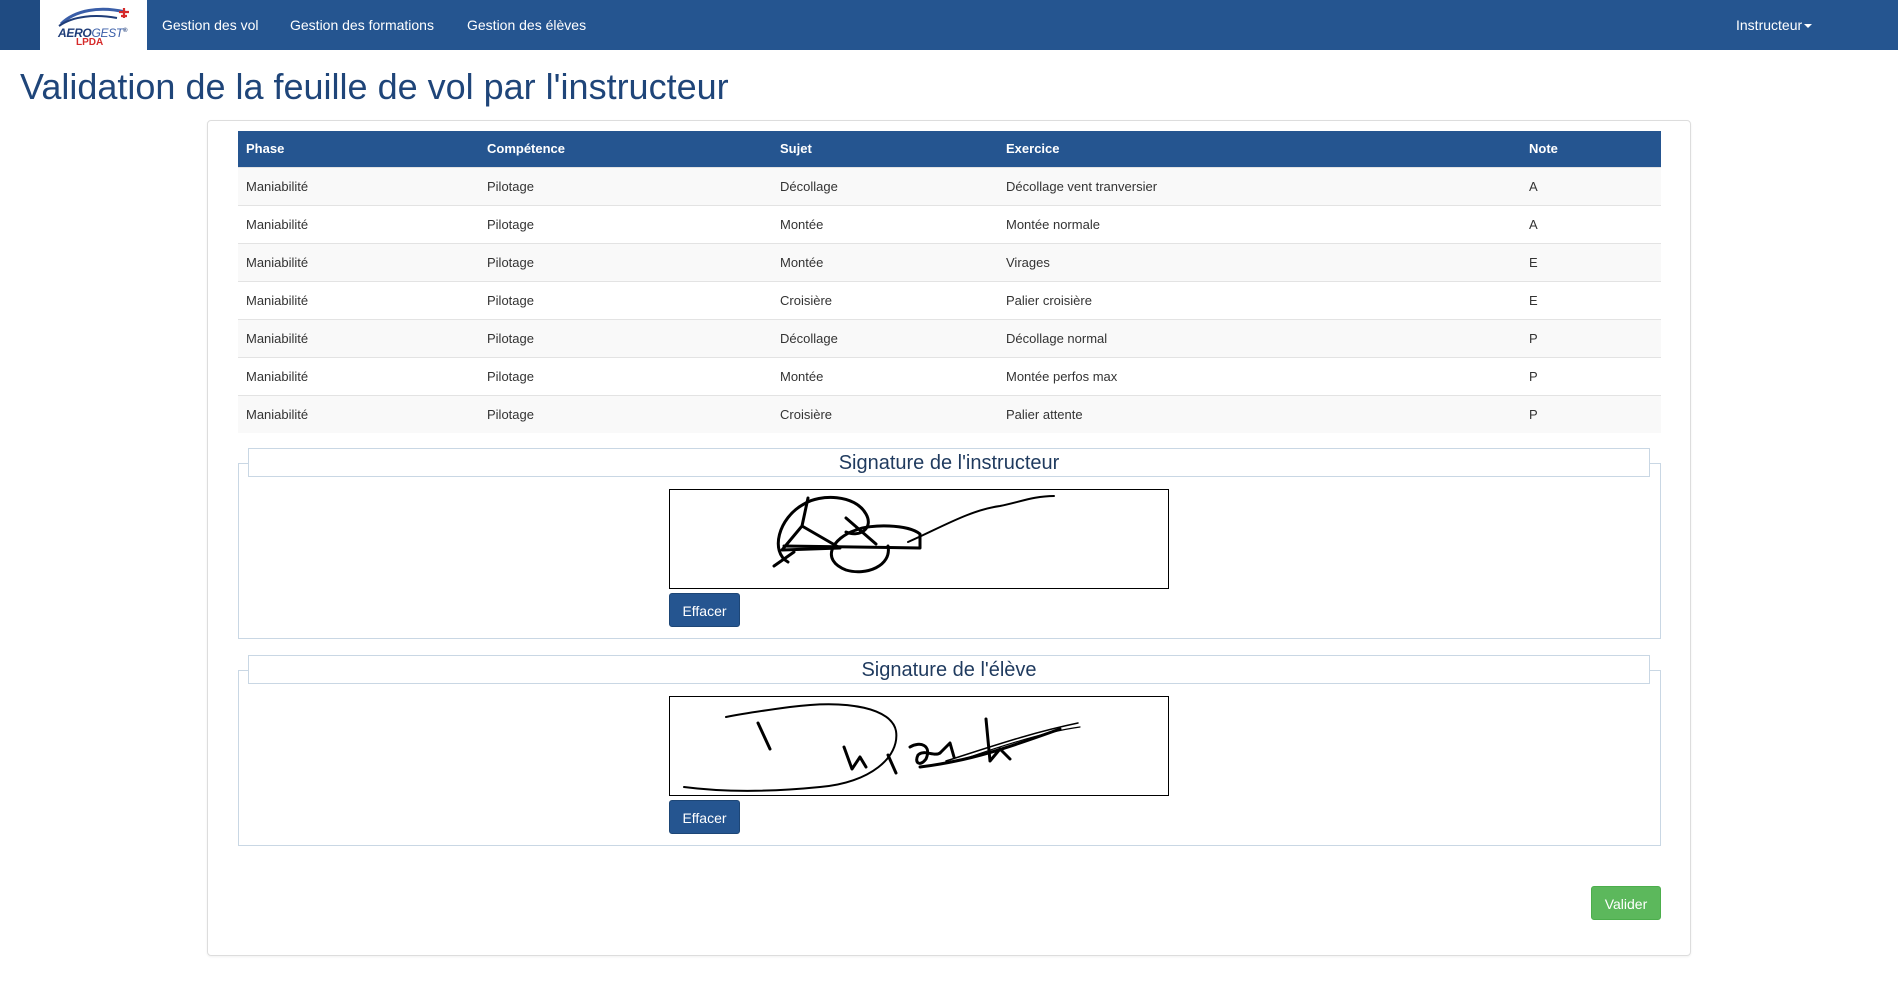  I want to click on navbar-edge, so click(20, 25).